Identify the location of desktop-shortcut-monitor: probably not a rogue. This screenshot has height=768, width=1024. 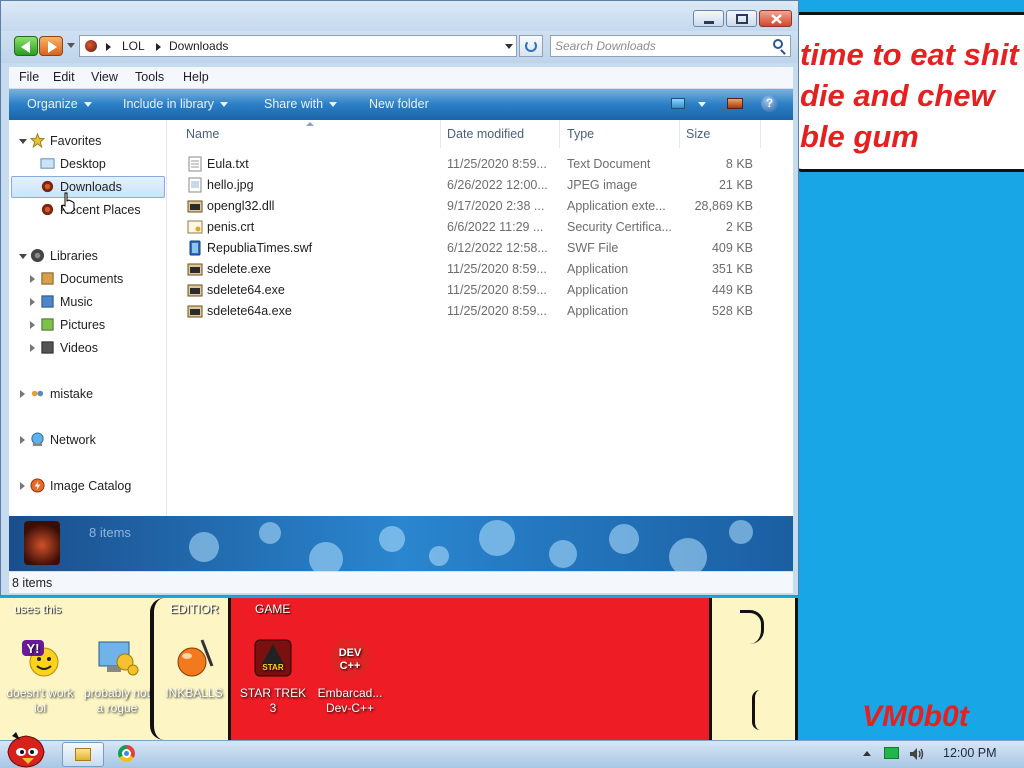
(117, 676).